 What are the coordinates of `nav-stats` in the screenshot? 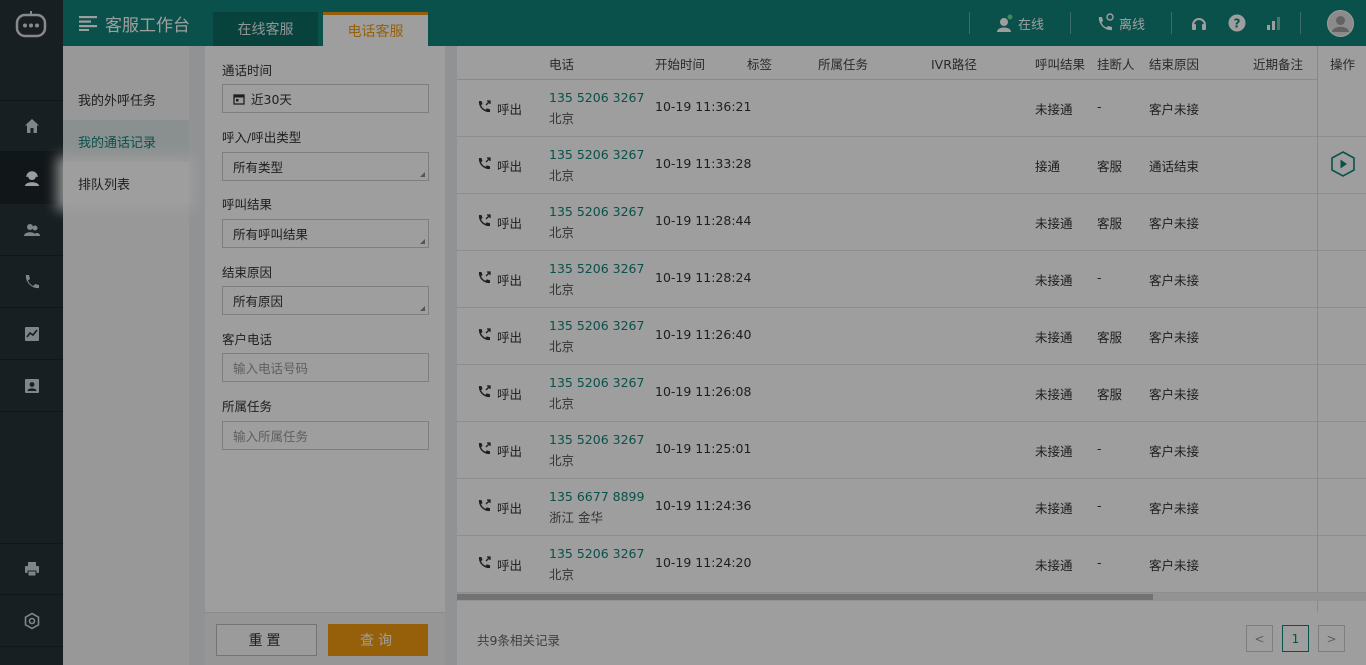 It's located at (31, 334).